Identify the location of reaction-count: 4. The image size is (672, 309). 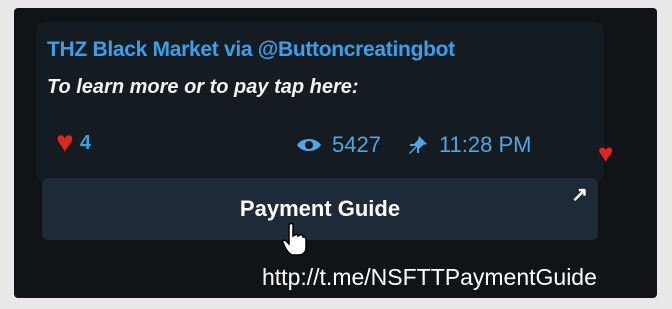
(85, 142).